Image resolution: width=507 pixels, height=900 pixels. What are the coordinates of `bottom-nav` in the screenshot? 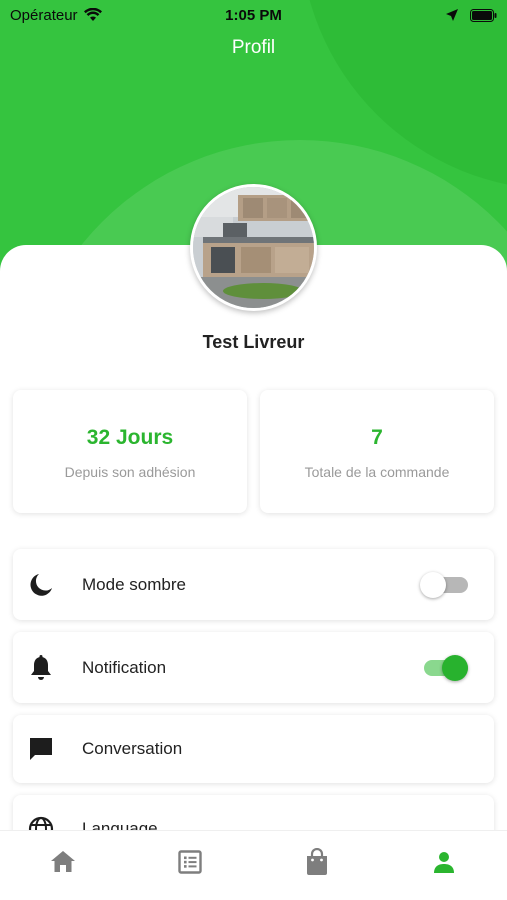 It's located at (253, 865).